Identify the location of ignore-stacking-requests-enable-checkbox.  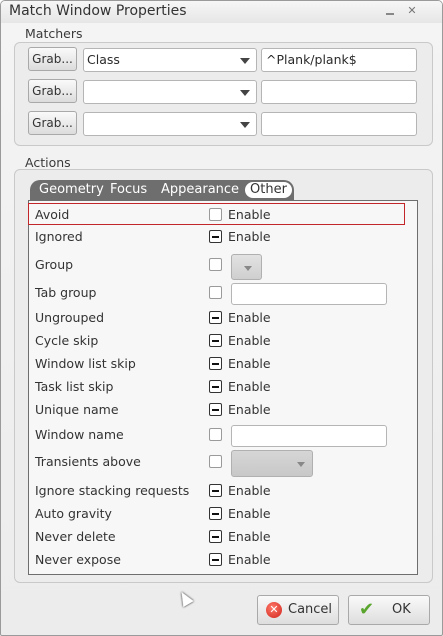
(215, 490).